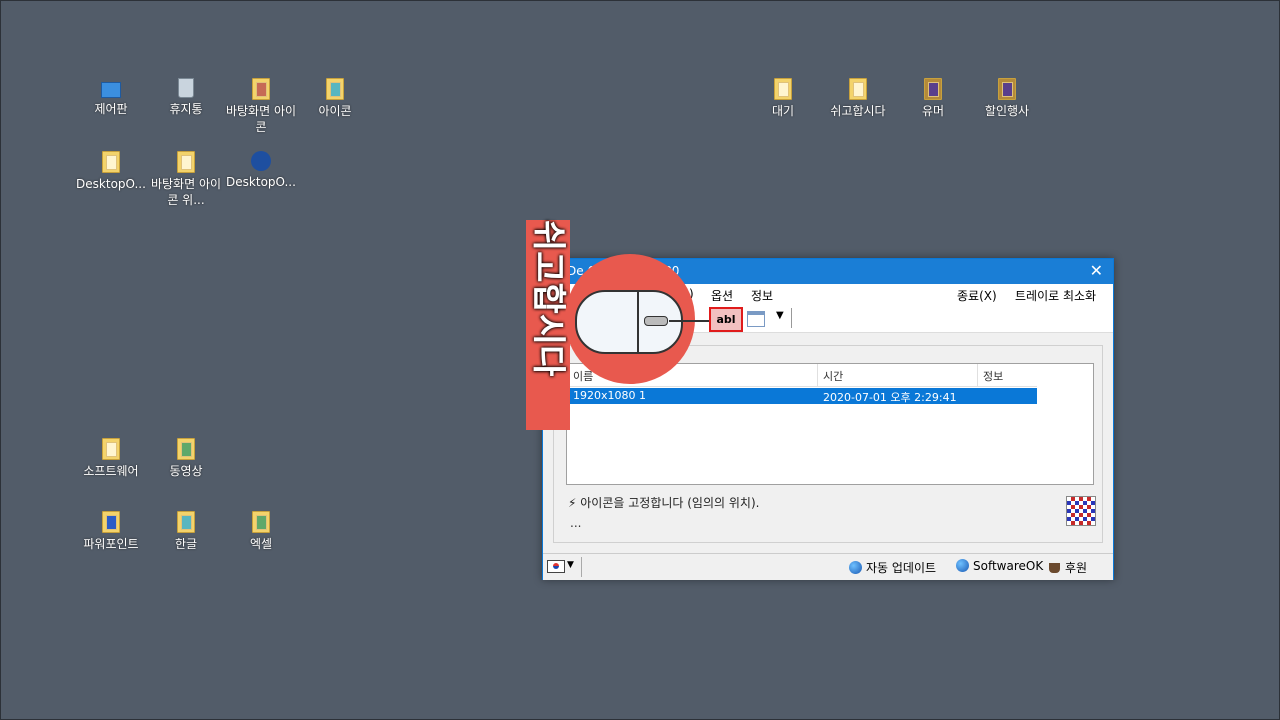 The image size is (1280, 720). Describe the element at coordinates (261, 119) in the screenshot. I see `desktop-icon-label: 바탕화면 아이콘` at that location.